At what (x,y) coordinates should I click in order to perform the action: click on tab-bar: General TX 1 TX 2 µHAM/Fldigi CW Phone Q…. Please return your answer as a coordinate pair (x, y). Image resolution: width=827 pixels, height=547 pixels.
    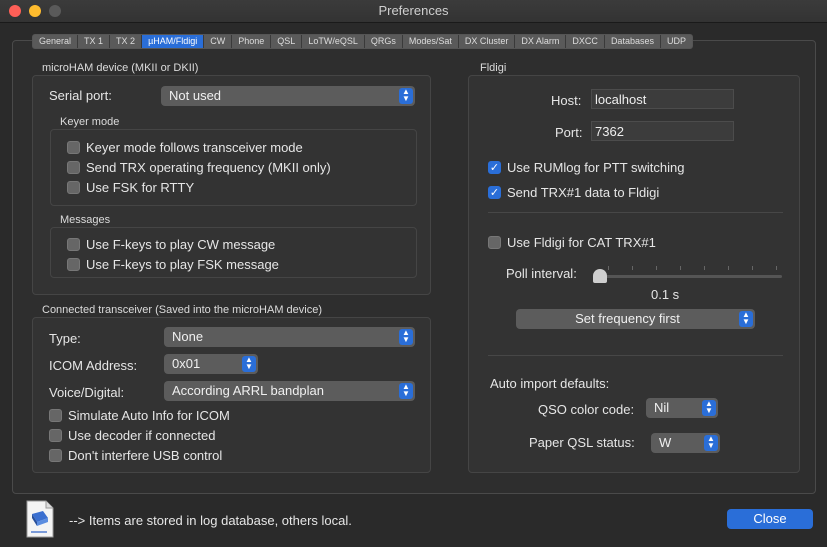
    Looking at the image, I should click on (362, 41).